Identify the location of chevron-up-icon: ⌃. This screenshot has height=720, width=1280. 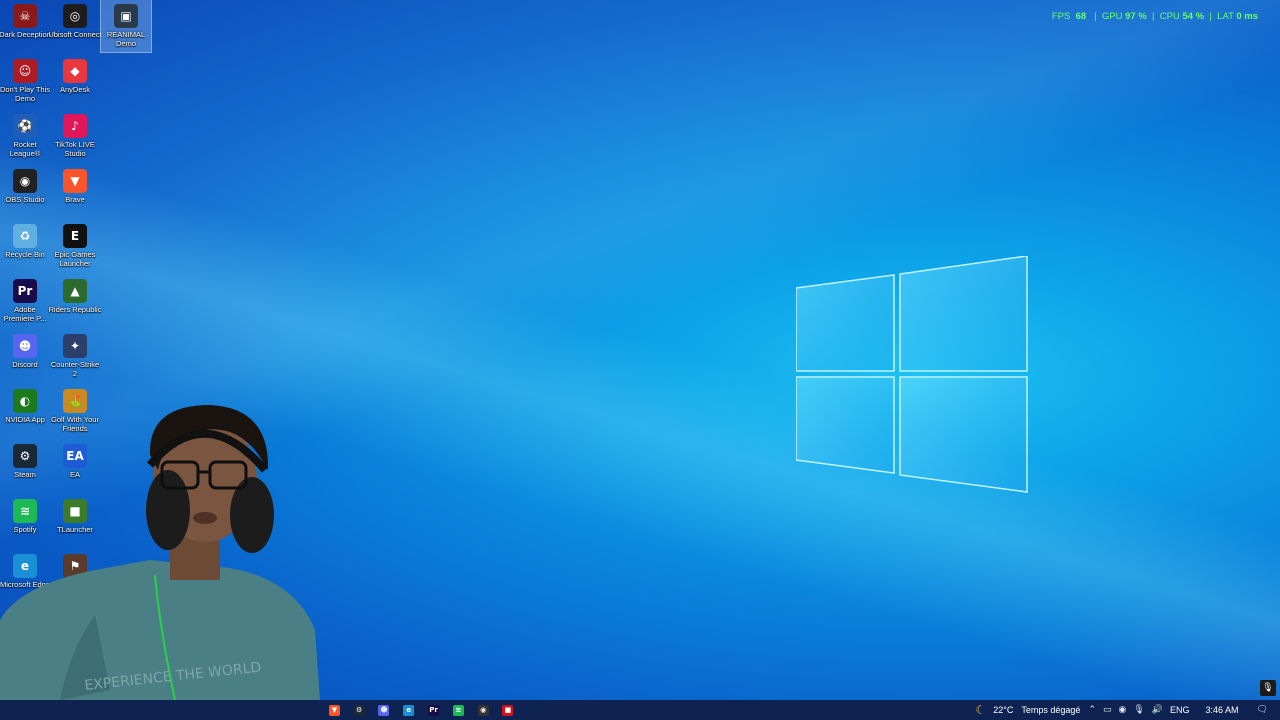
(1092, 710).